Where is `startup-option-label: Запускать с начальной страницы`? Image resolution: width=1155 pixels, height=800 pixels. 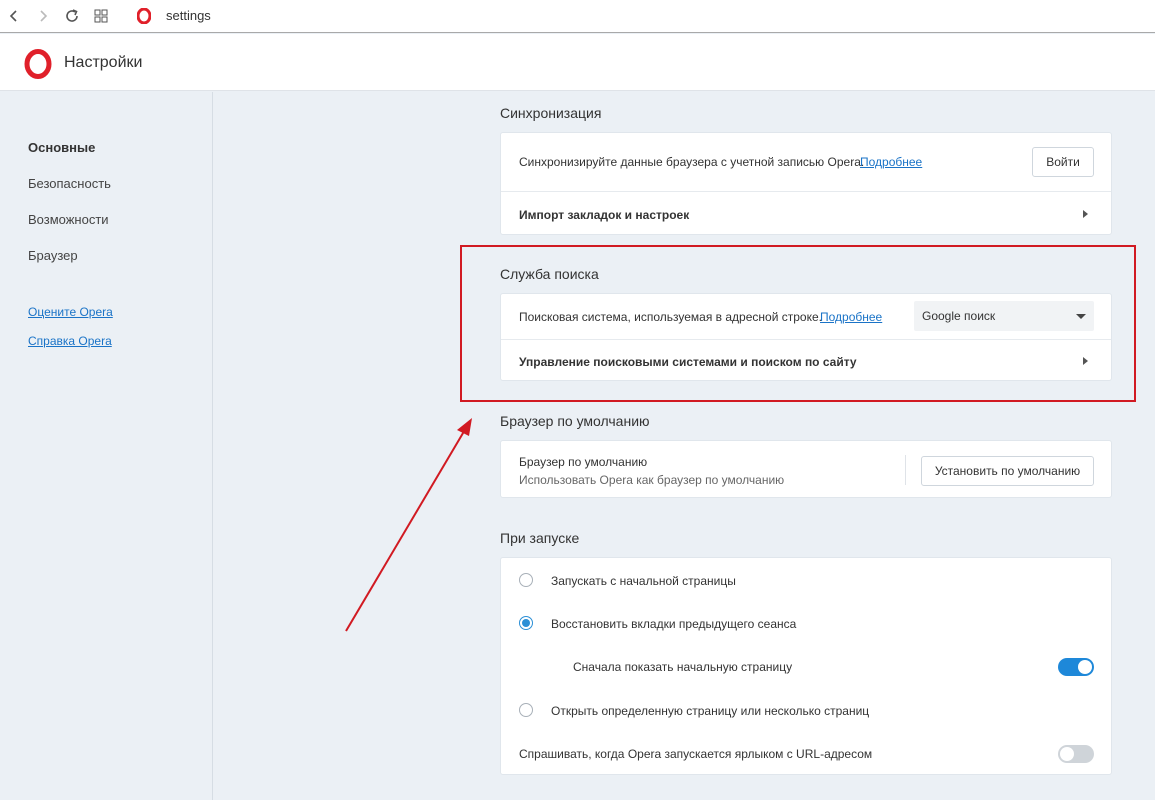 startup-option-label: Запускать с начальной страницы is located at coordinates (643, 581).